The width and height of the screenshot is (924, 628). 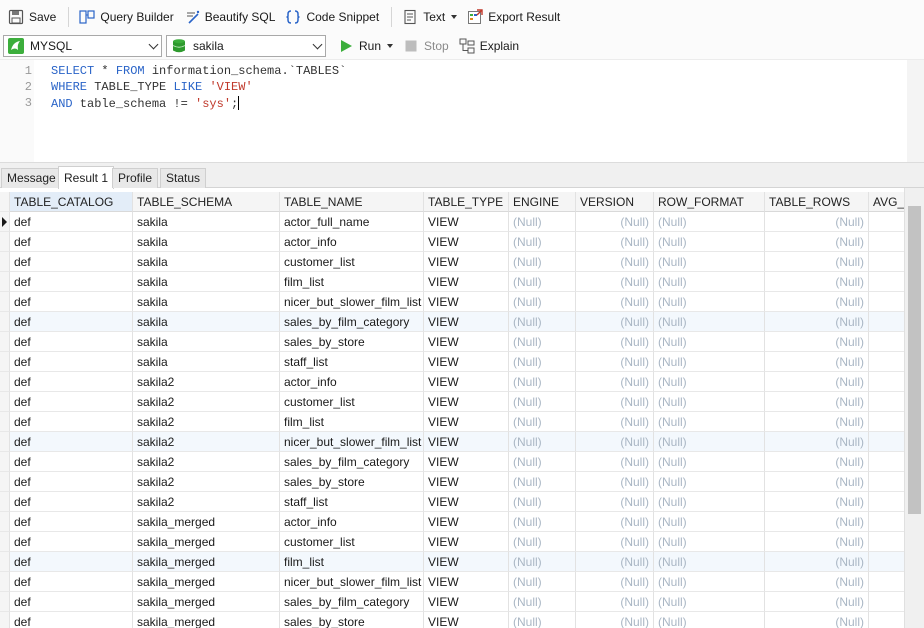 I want to click on tab-profile: Profile, so click(x=135, y=178).